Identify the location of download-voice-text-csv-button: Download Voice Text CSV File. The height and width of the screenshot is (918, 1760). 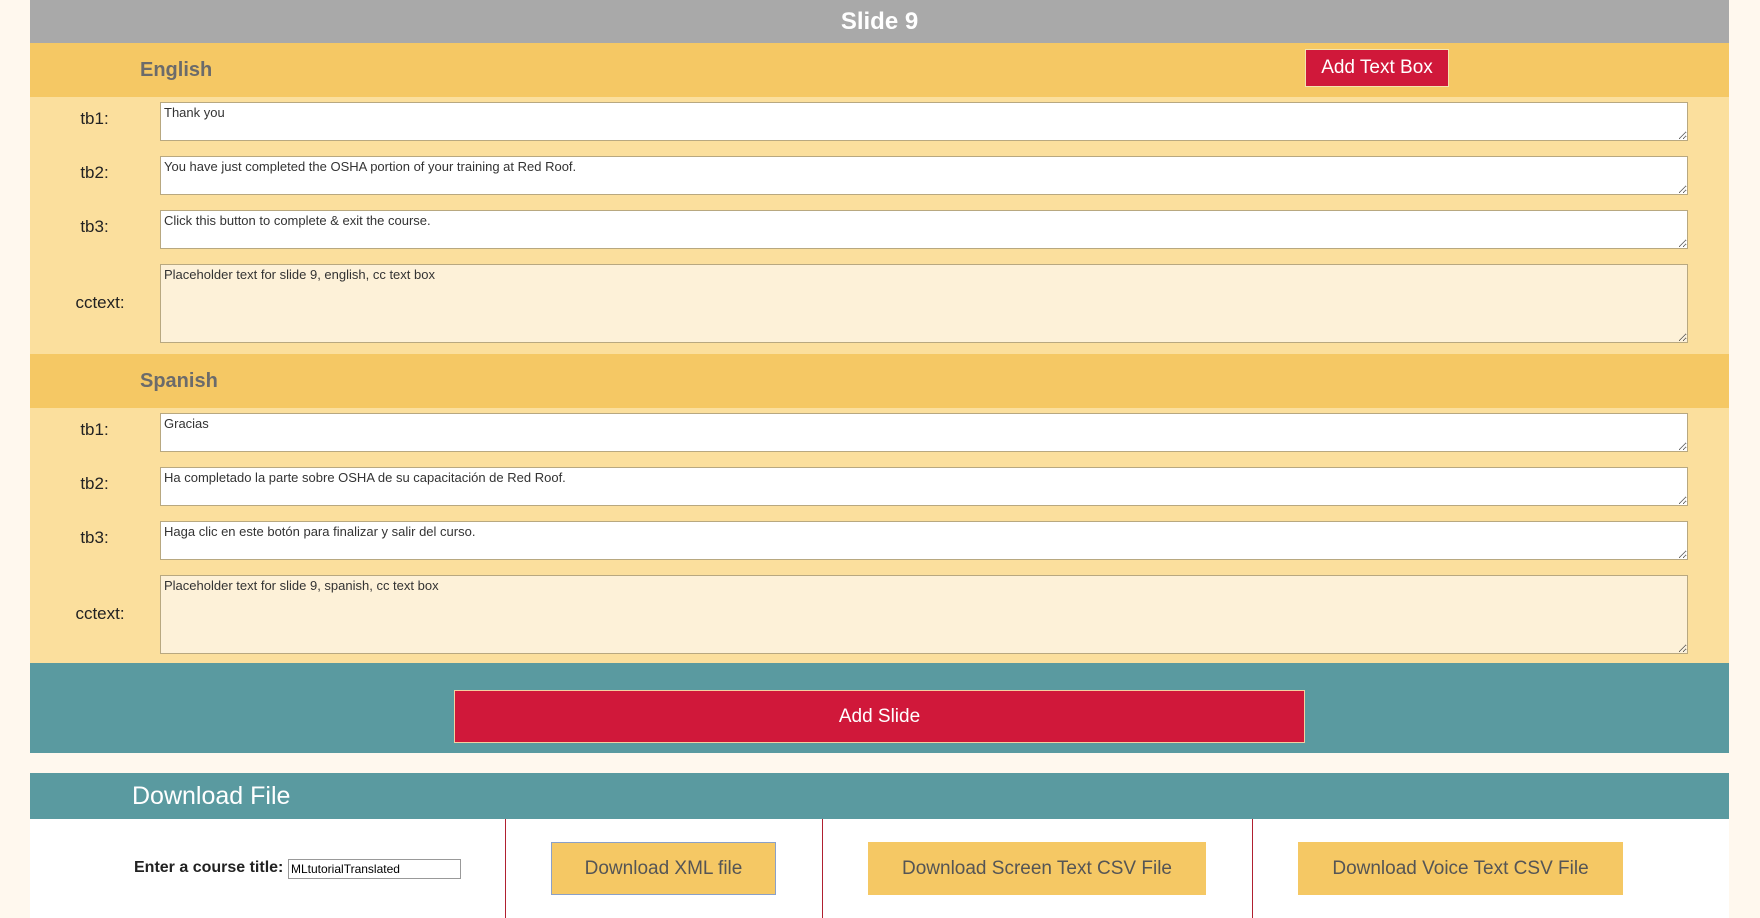
(1460, 868).